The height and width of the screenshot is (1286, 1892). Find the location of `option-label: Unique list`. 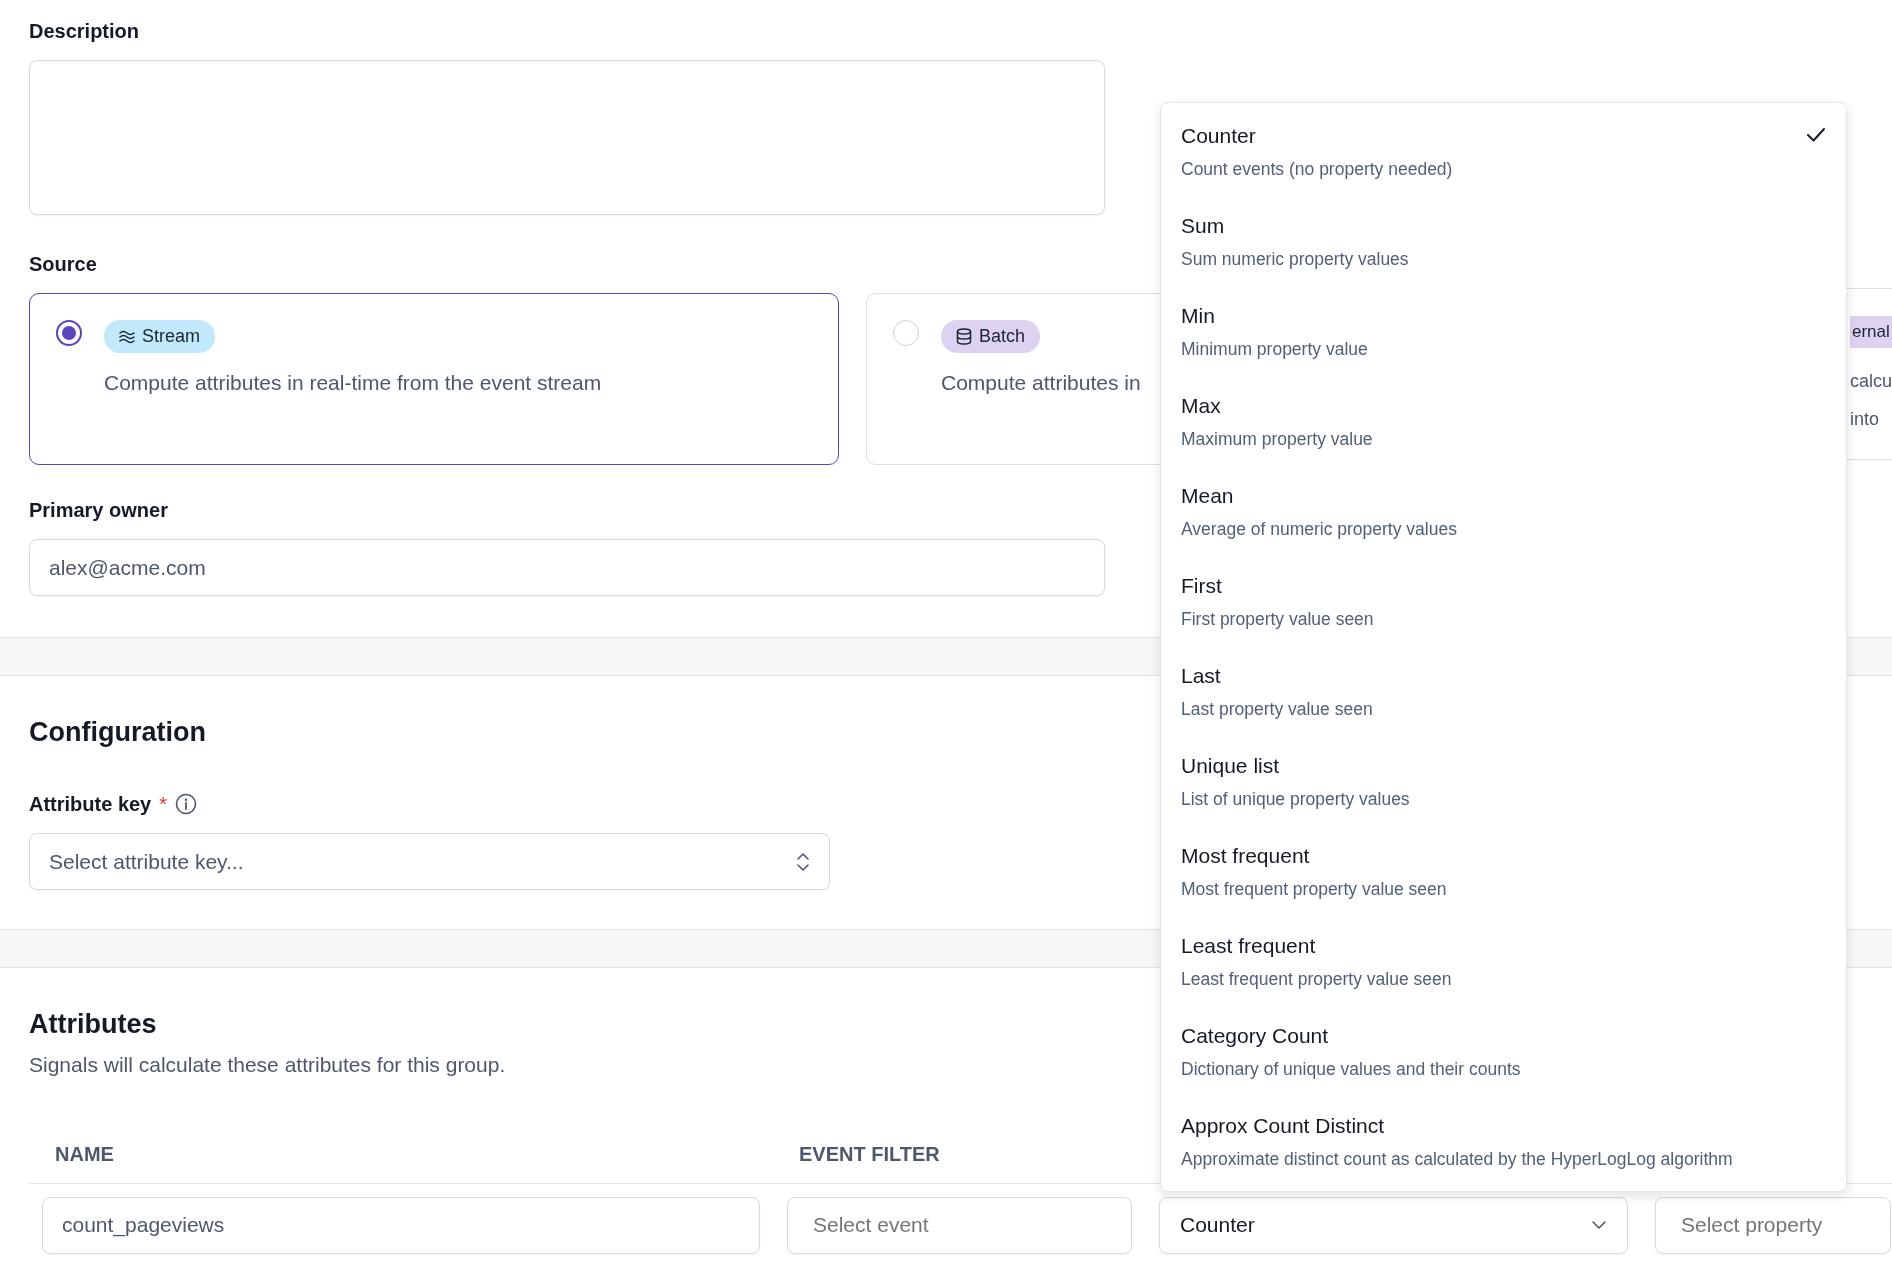

option-label: Unique list is located at coordinates (1230, 766).